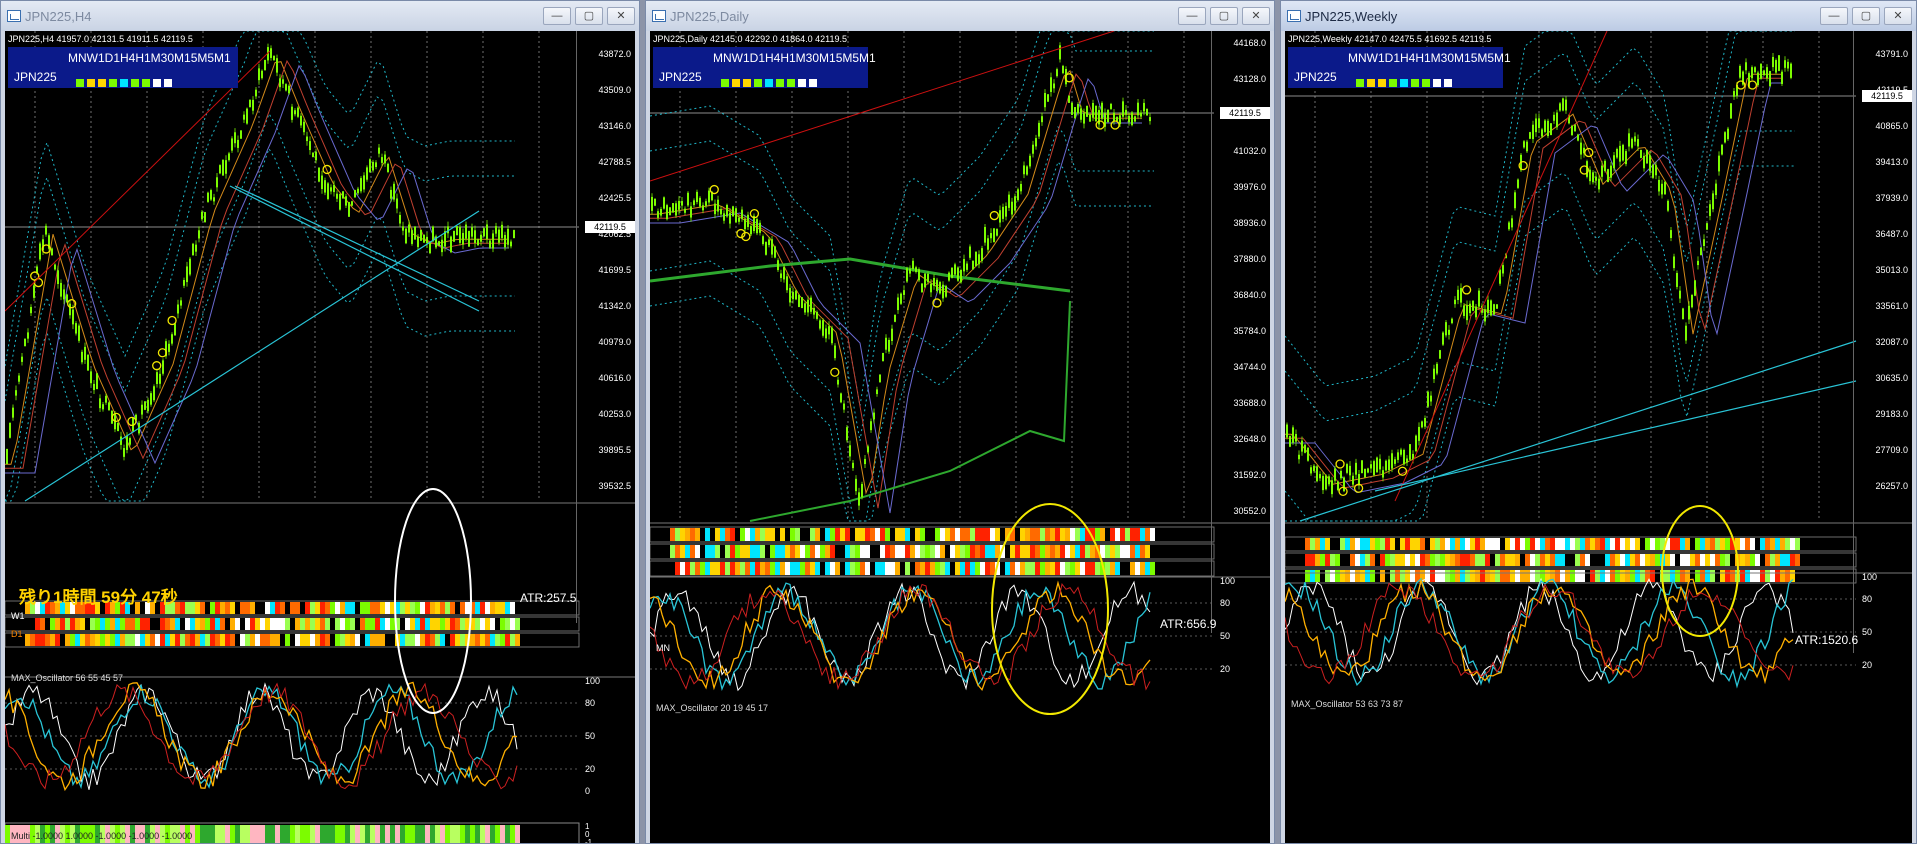 This screenshot has width=1917, height=844. I want to click on window-titlebar: JPN225,Daily — ▢ ✕, so click(960, 16).